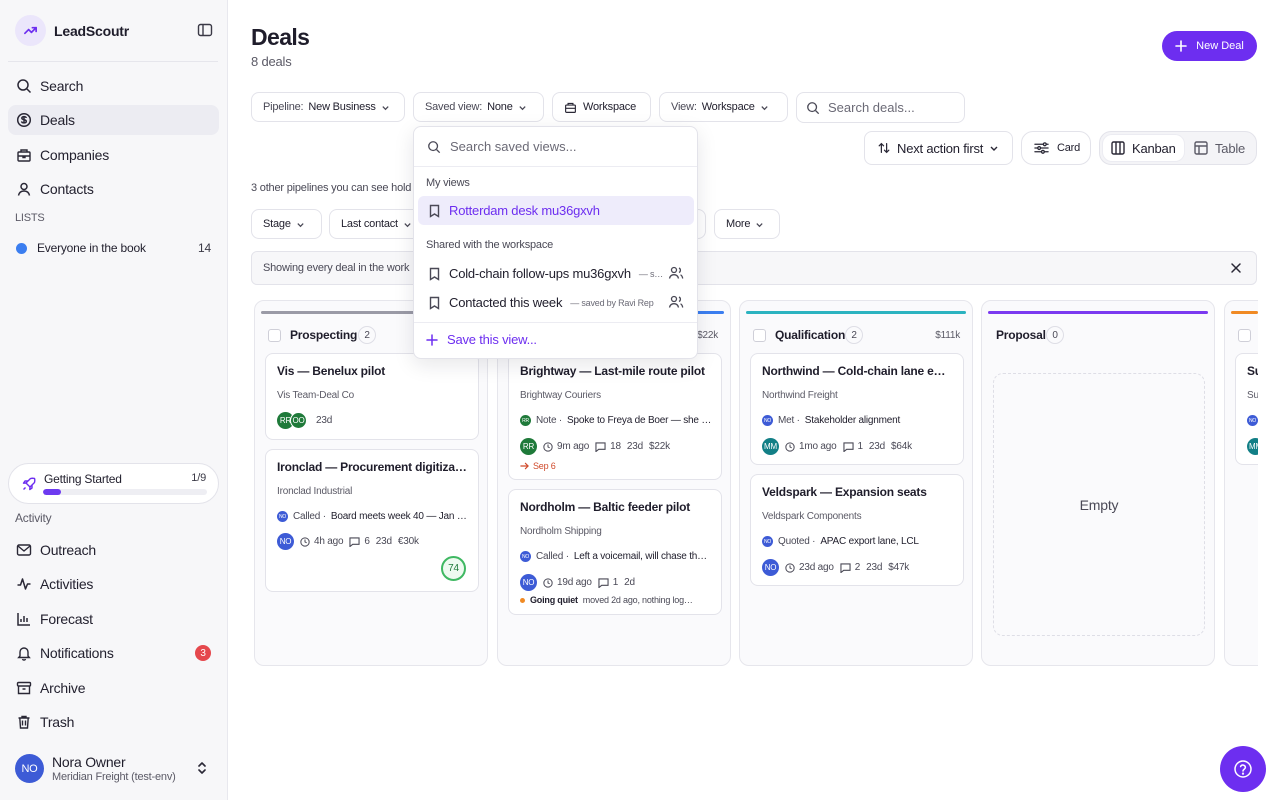 The width and height of the screenshot is (1280, 800). What do you see at coordinates (113, 120) in the screenshot?
I see `sidebar-item-deals: Deals` at bounding box center [113, 120].